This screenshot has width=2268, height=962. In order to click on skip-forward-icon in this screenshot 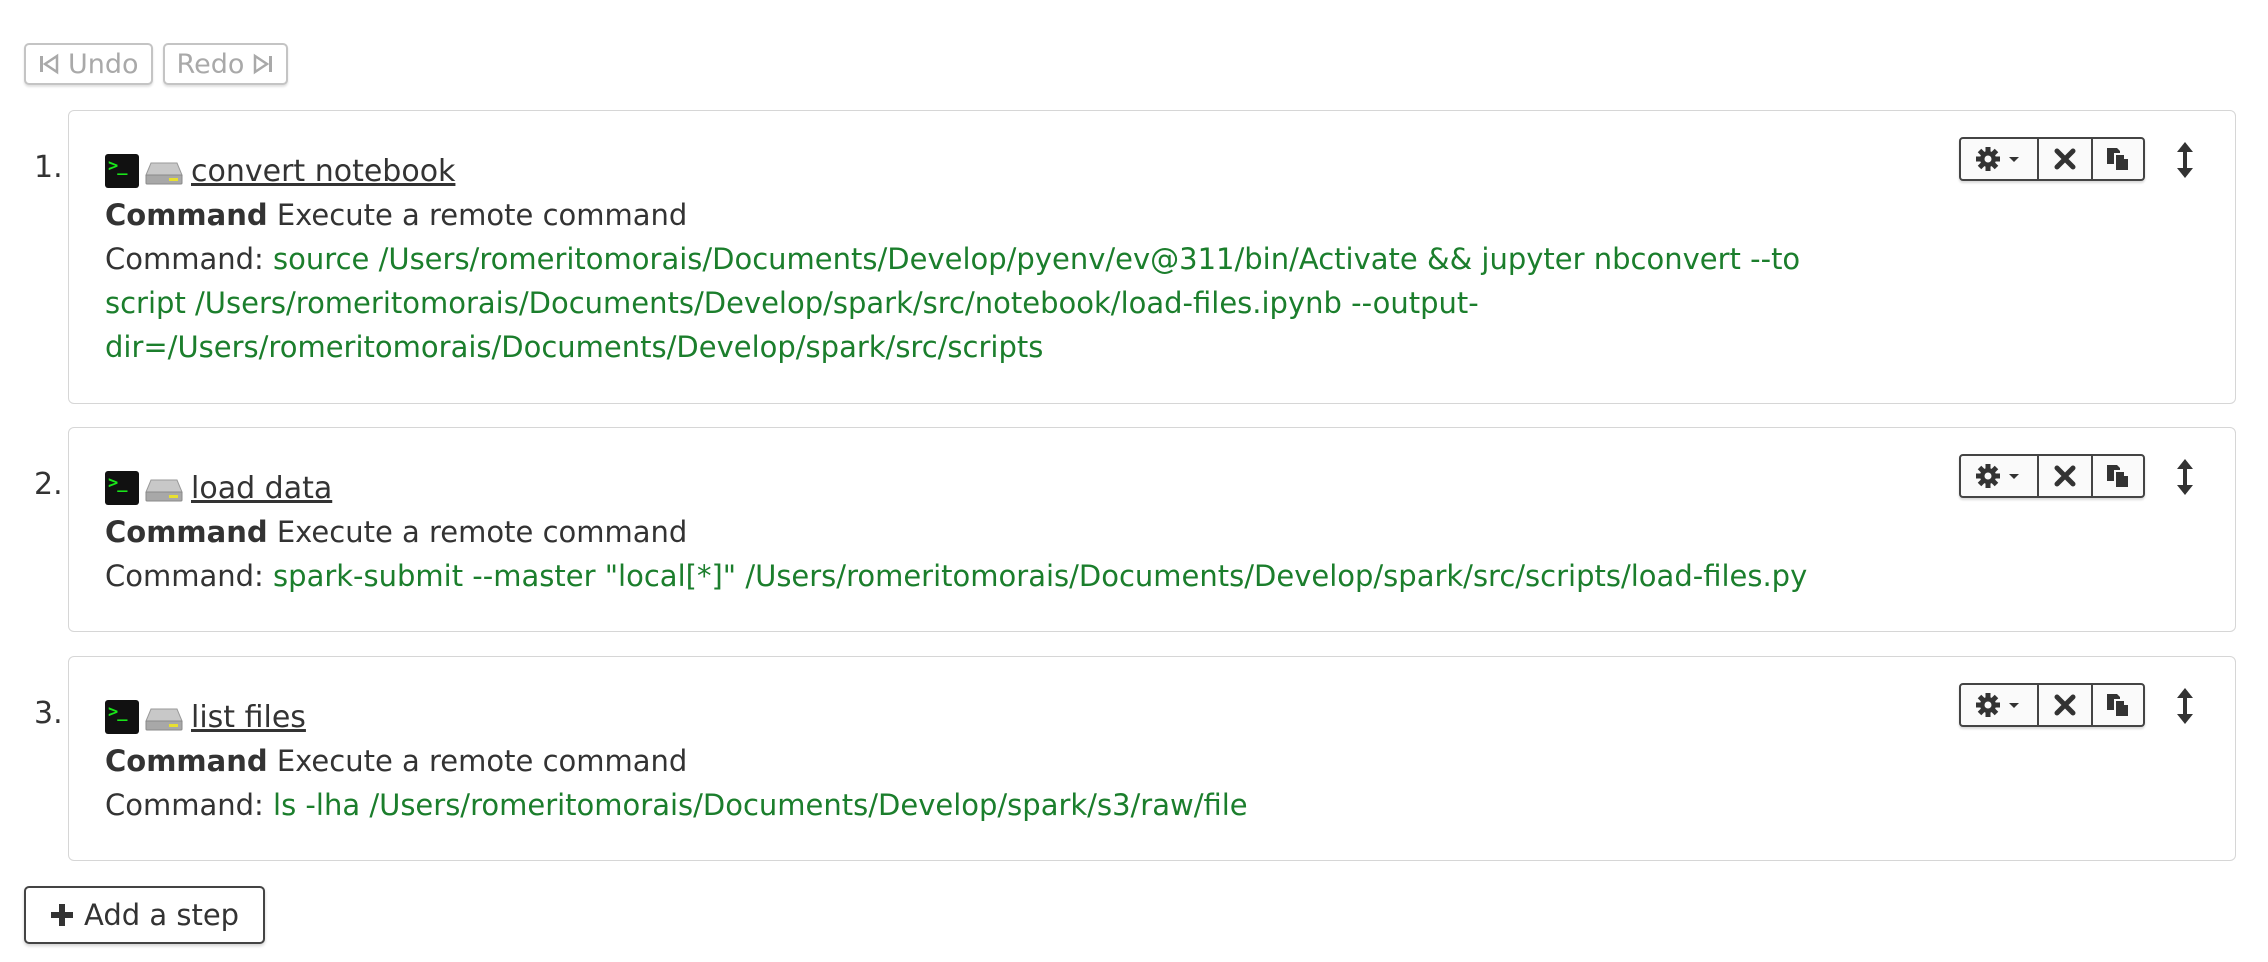, I will do `click(263, 64)`.